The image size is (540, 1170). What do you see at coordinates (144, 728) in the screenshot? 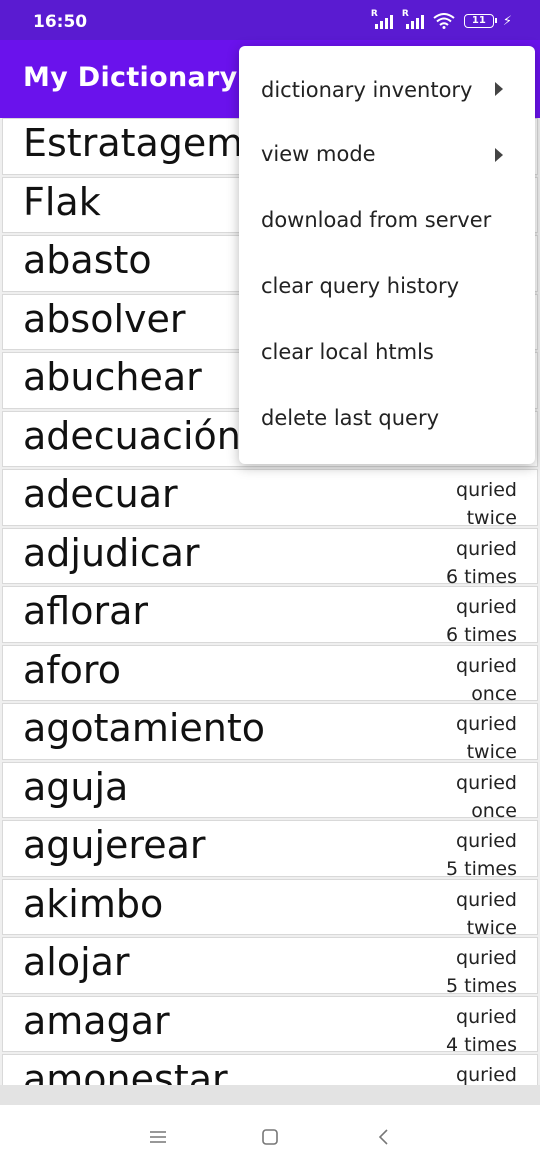
I see `word-text: agotamiento` at bounding box center [144, 728].